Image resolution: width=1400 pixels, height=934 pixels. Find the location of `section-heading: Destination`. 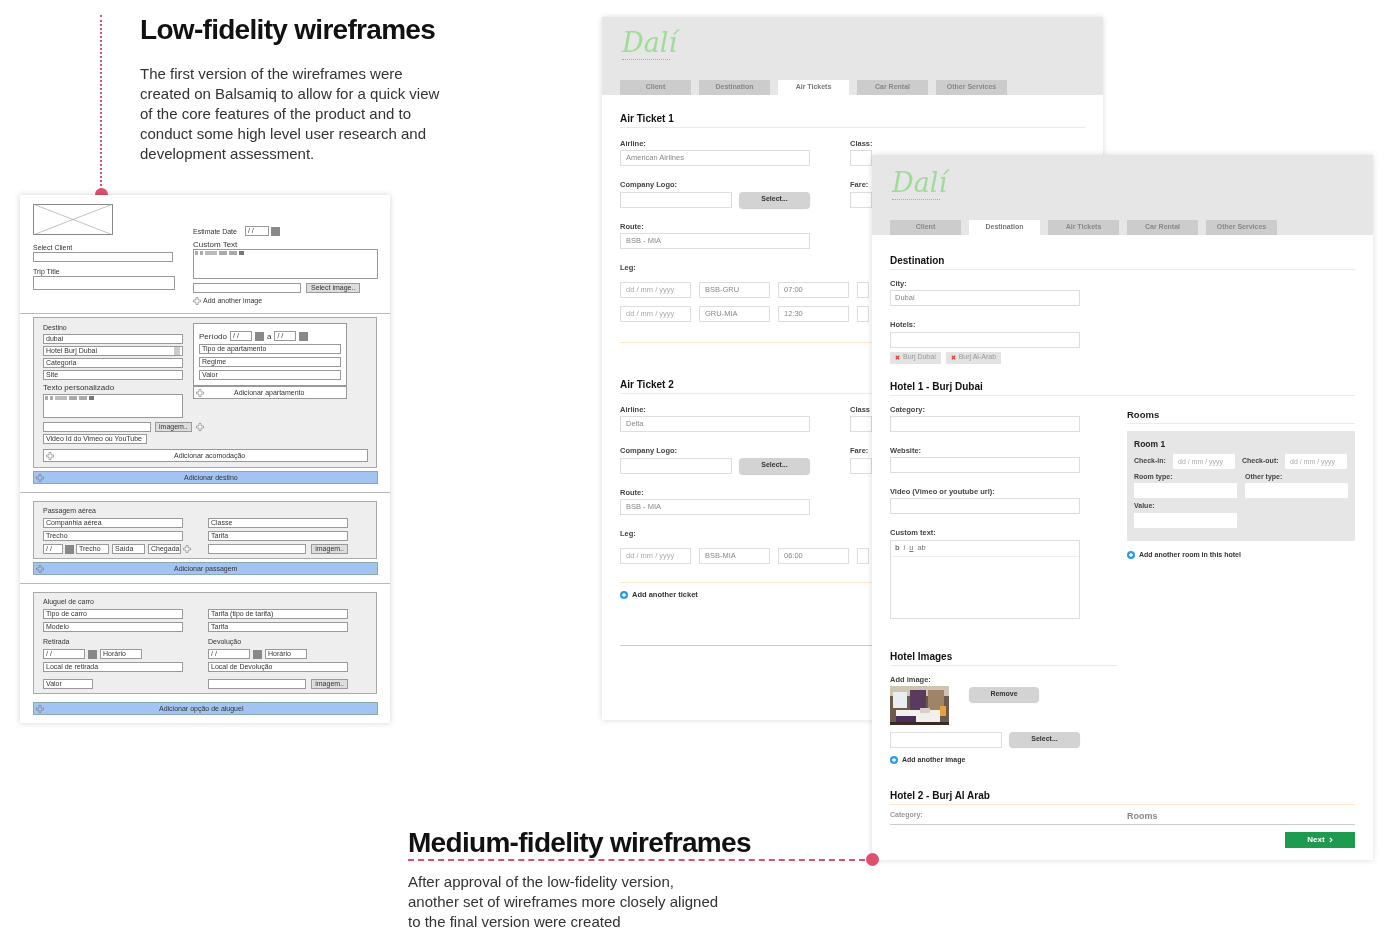

section-heading: Destination is located at coordinates (1122, 261).